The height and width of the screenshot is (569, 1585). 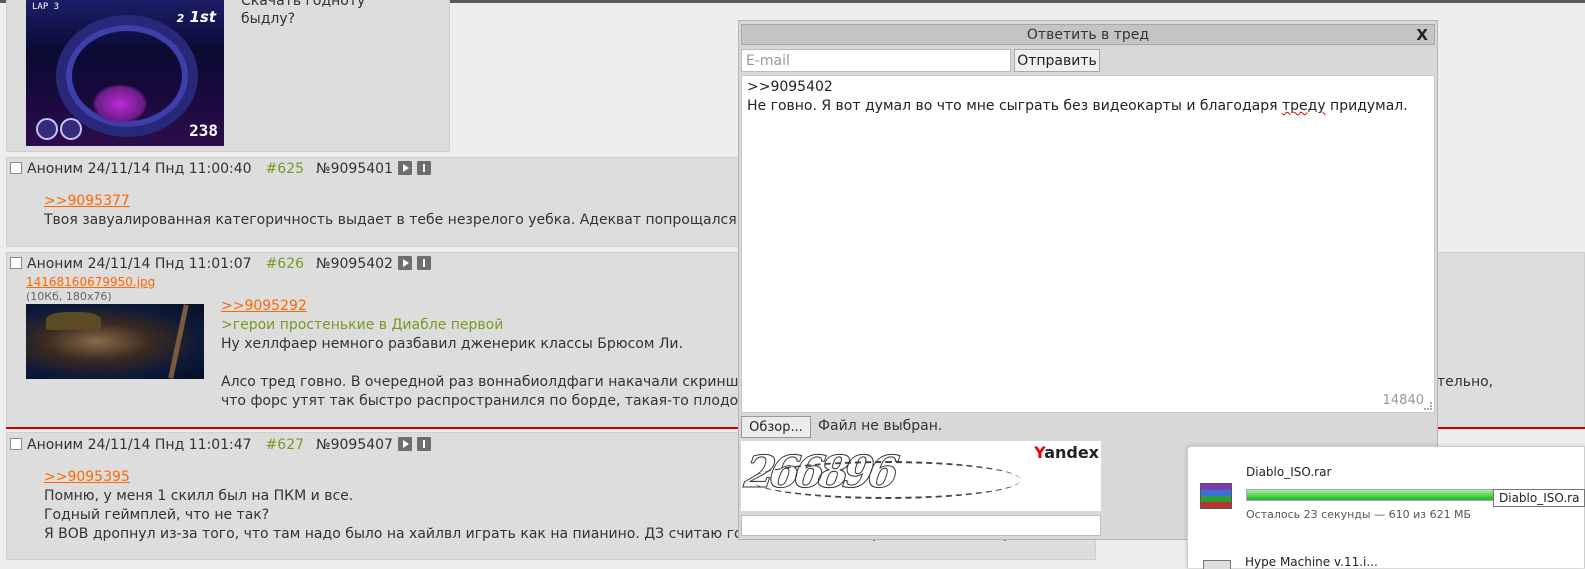 I want to click on download-filename: Diablo_ISO.rar, so click(x=1288, y=472).